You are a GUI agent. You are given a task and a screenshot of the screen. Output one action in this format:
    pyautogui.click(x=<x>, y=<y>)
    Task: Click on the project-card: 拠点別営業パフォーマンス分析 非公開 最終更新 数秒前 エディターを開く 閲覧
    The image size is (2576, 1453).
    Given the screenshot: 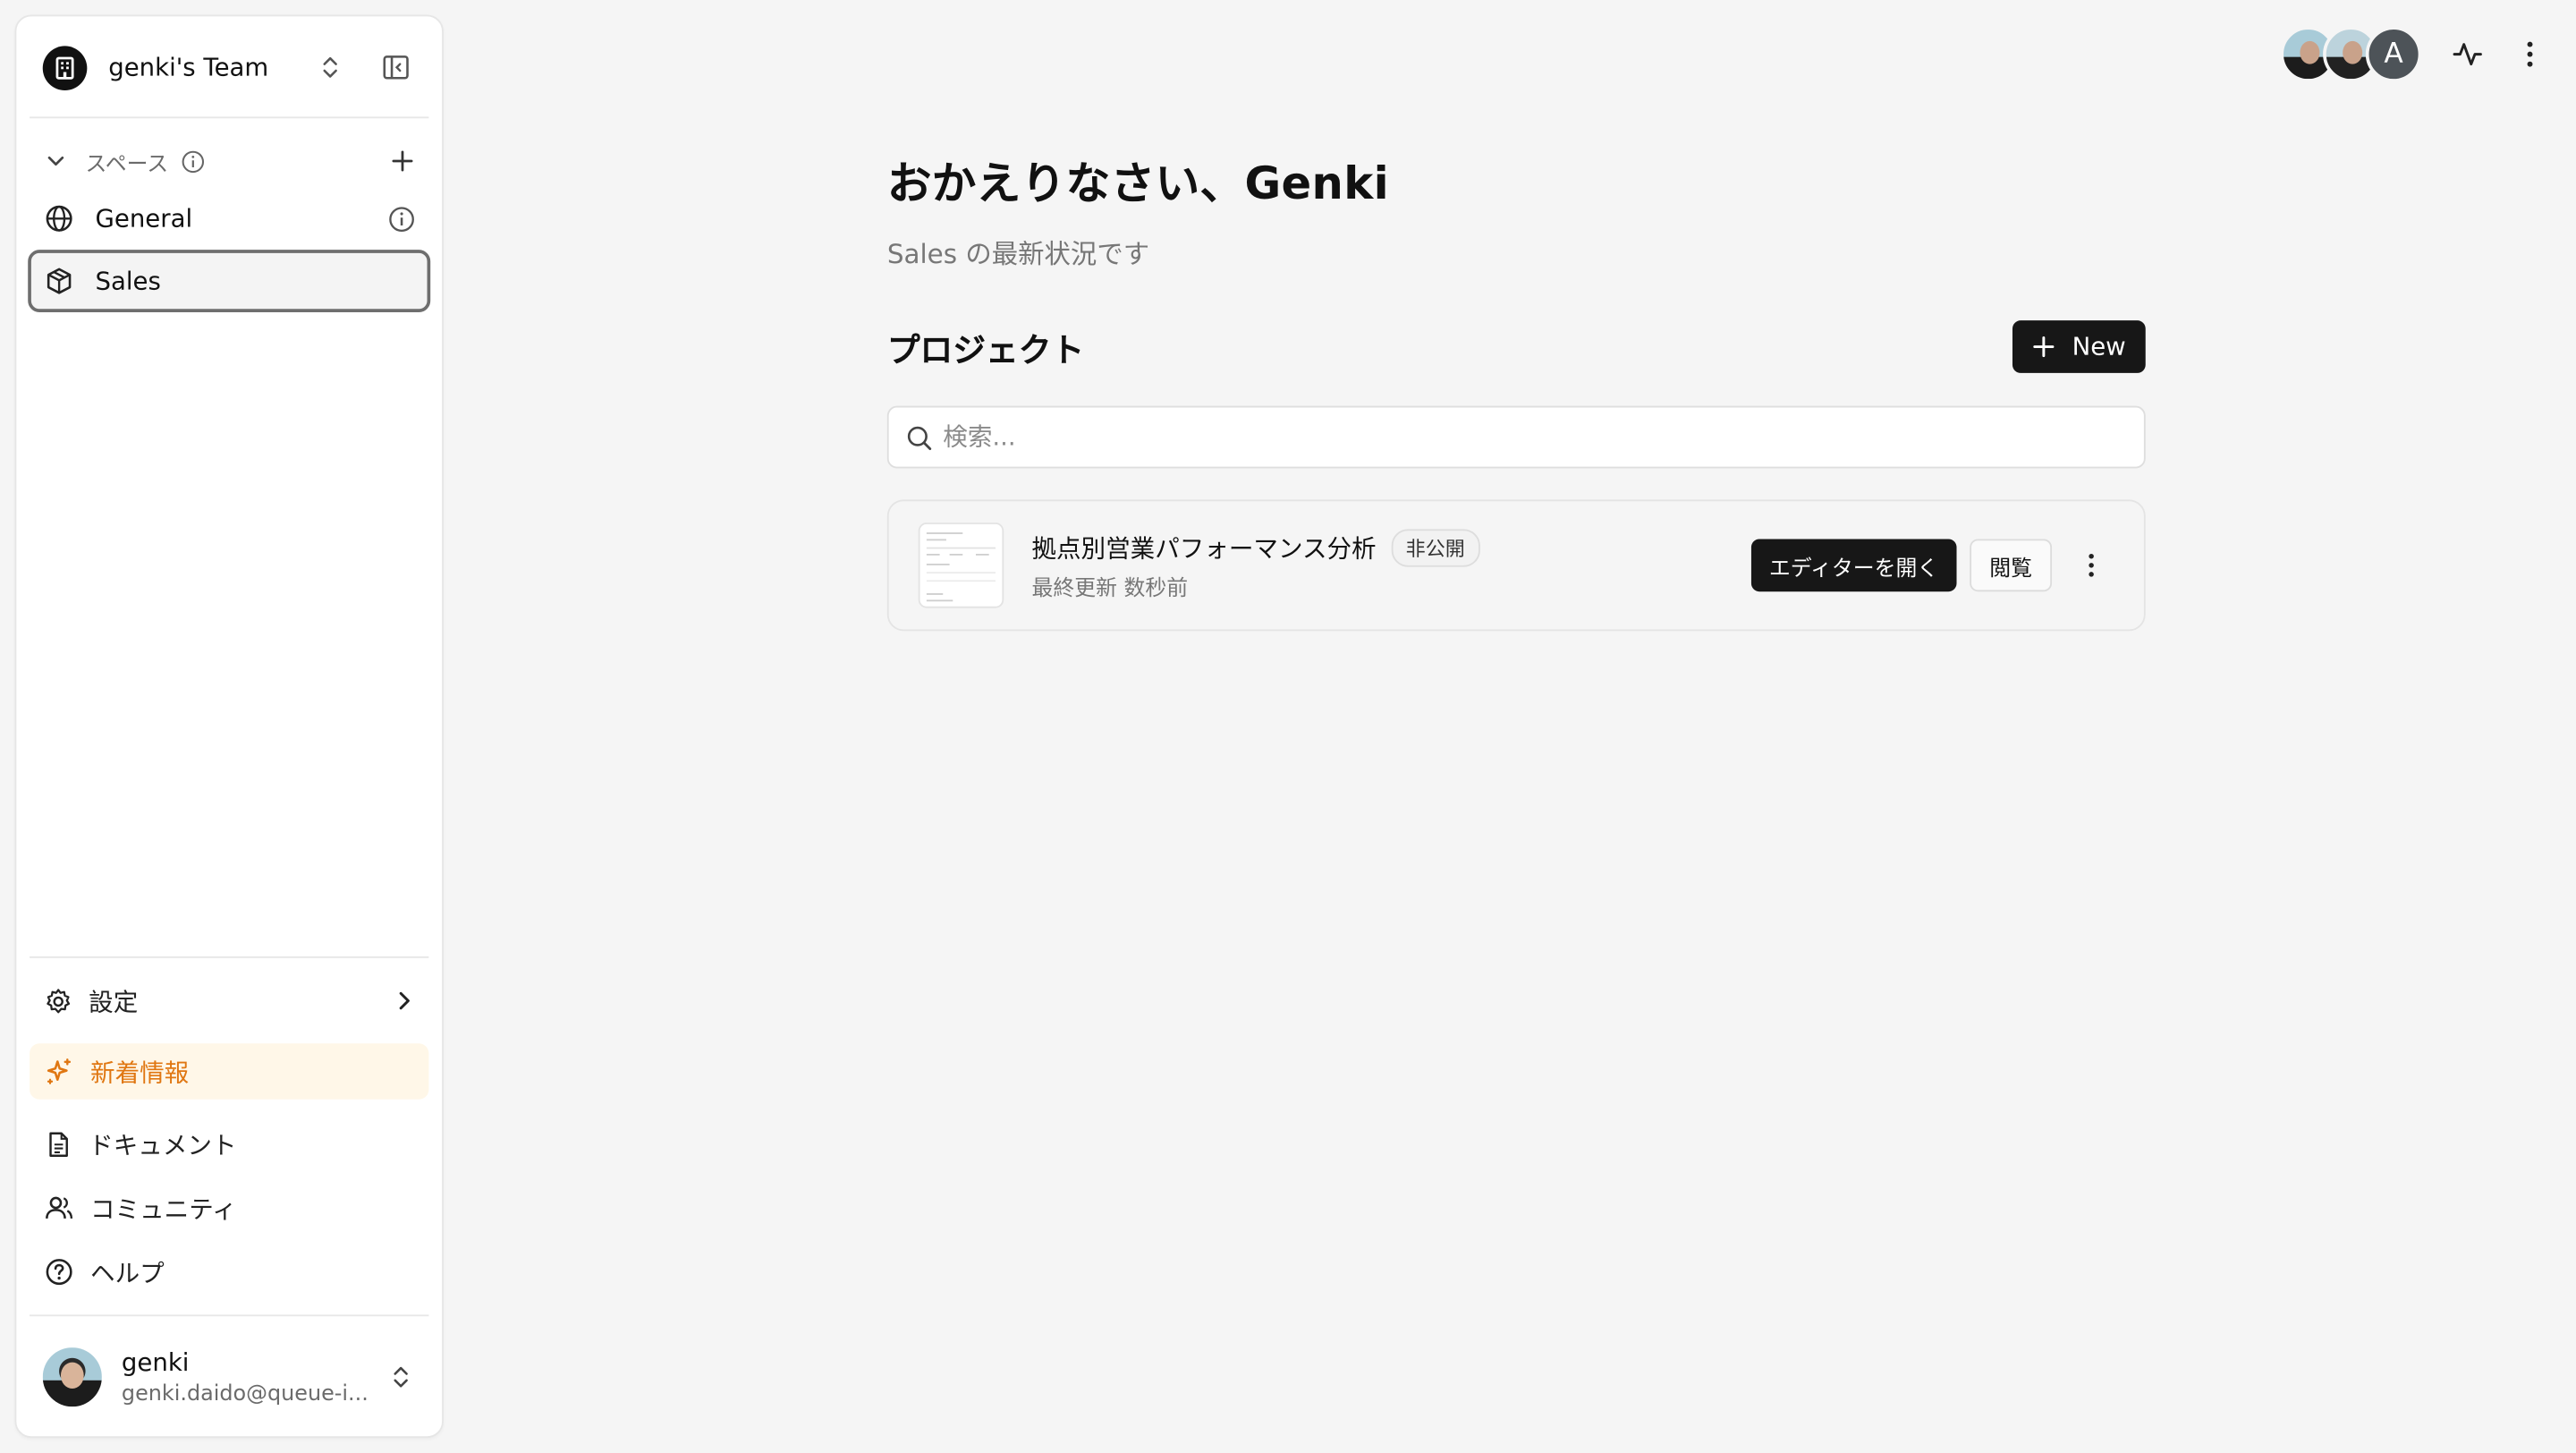 What is the action you would take?
    pyautogui.click(x=1516, y=565)
    